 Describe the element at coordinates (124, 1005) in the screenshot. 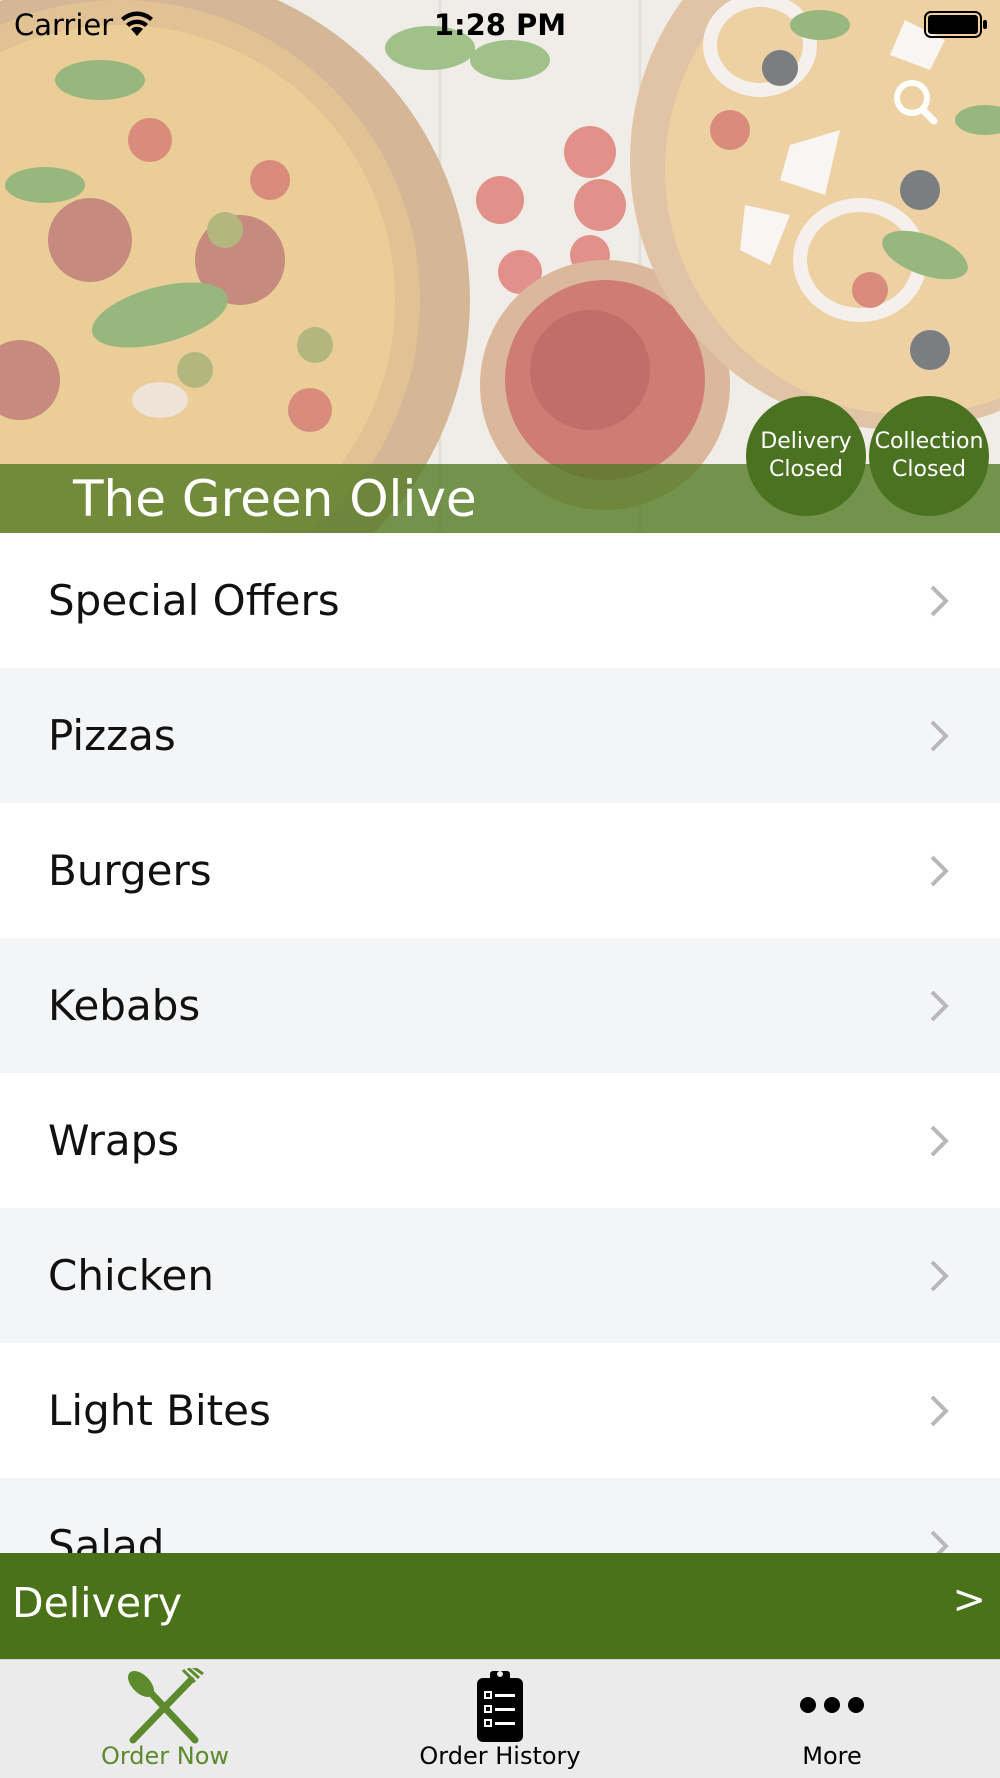

I see `menu-item-label: Kebabs` at that location.